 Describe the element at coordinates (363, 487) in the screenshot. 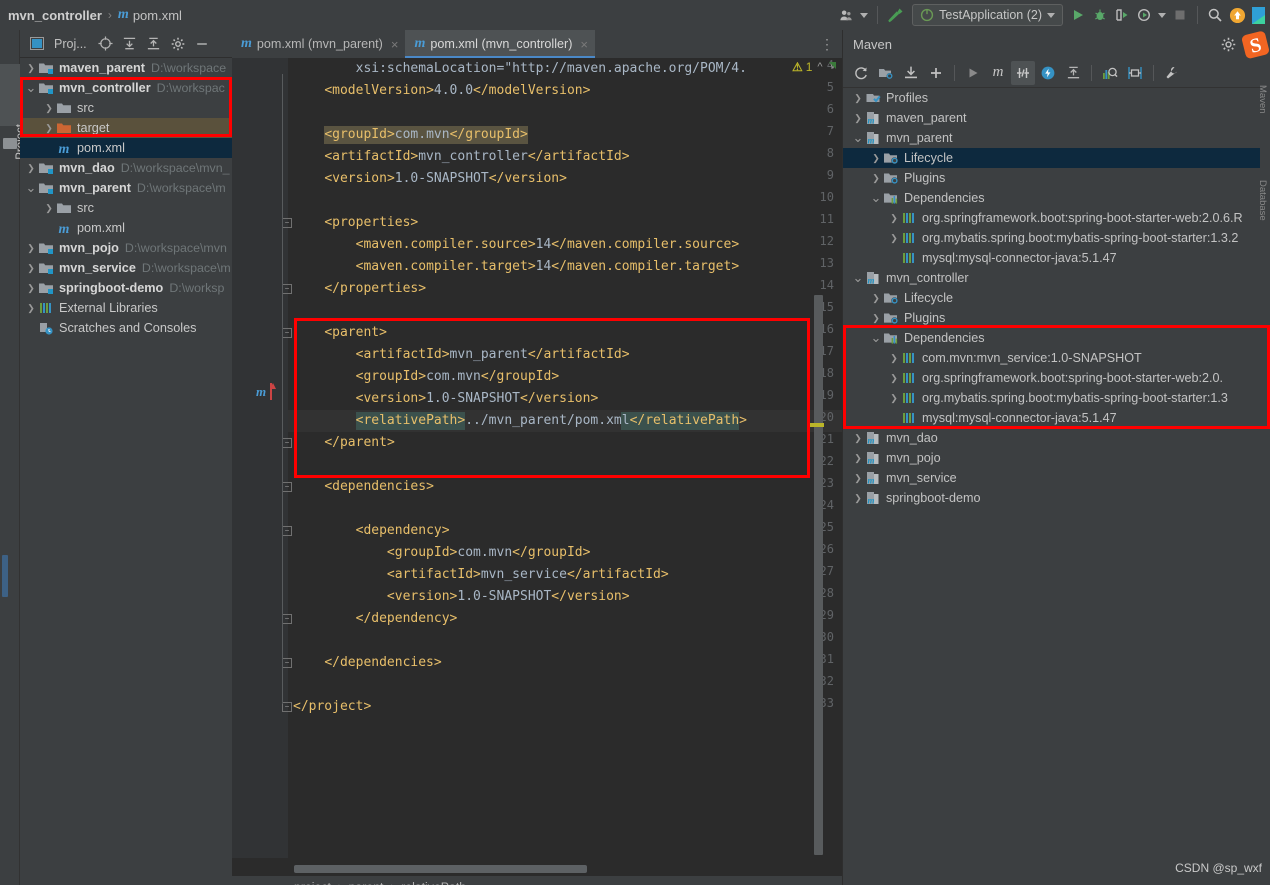

I see `code-line: <dependencies>` at that location.